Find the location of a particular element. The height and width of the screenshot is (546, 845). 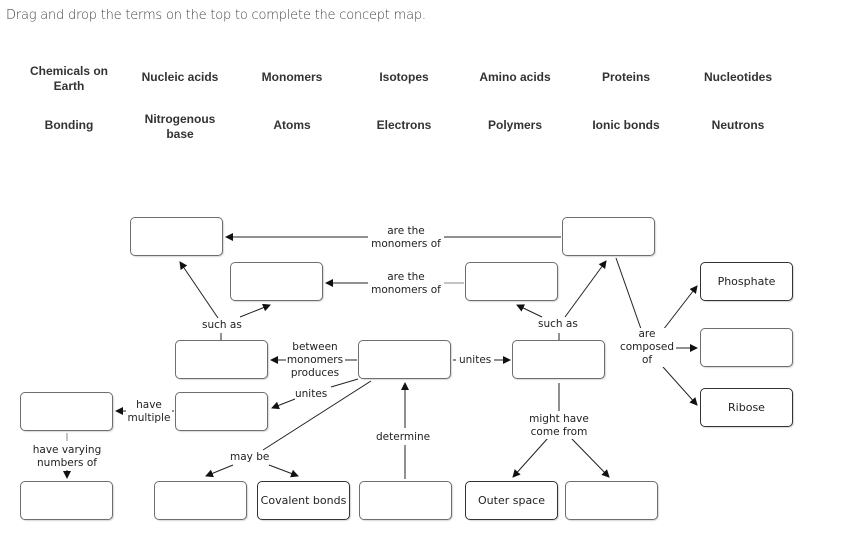

drop-target-come-from-right is located at coordinates (611, 500).